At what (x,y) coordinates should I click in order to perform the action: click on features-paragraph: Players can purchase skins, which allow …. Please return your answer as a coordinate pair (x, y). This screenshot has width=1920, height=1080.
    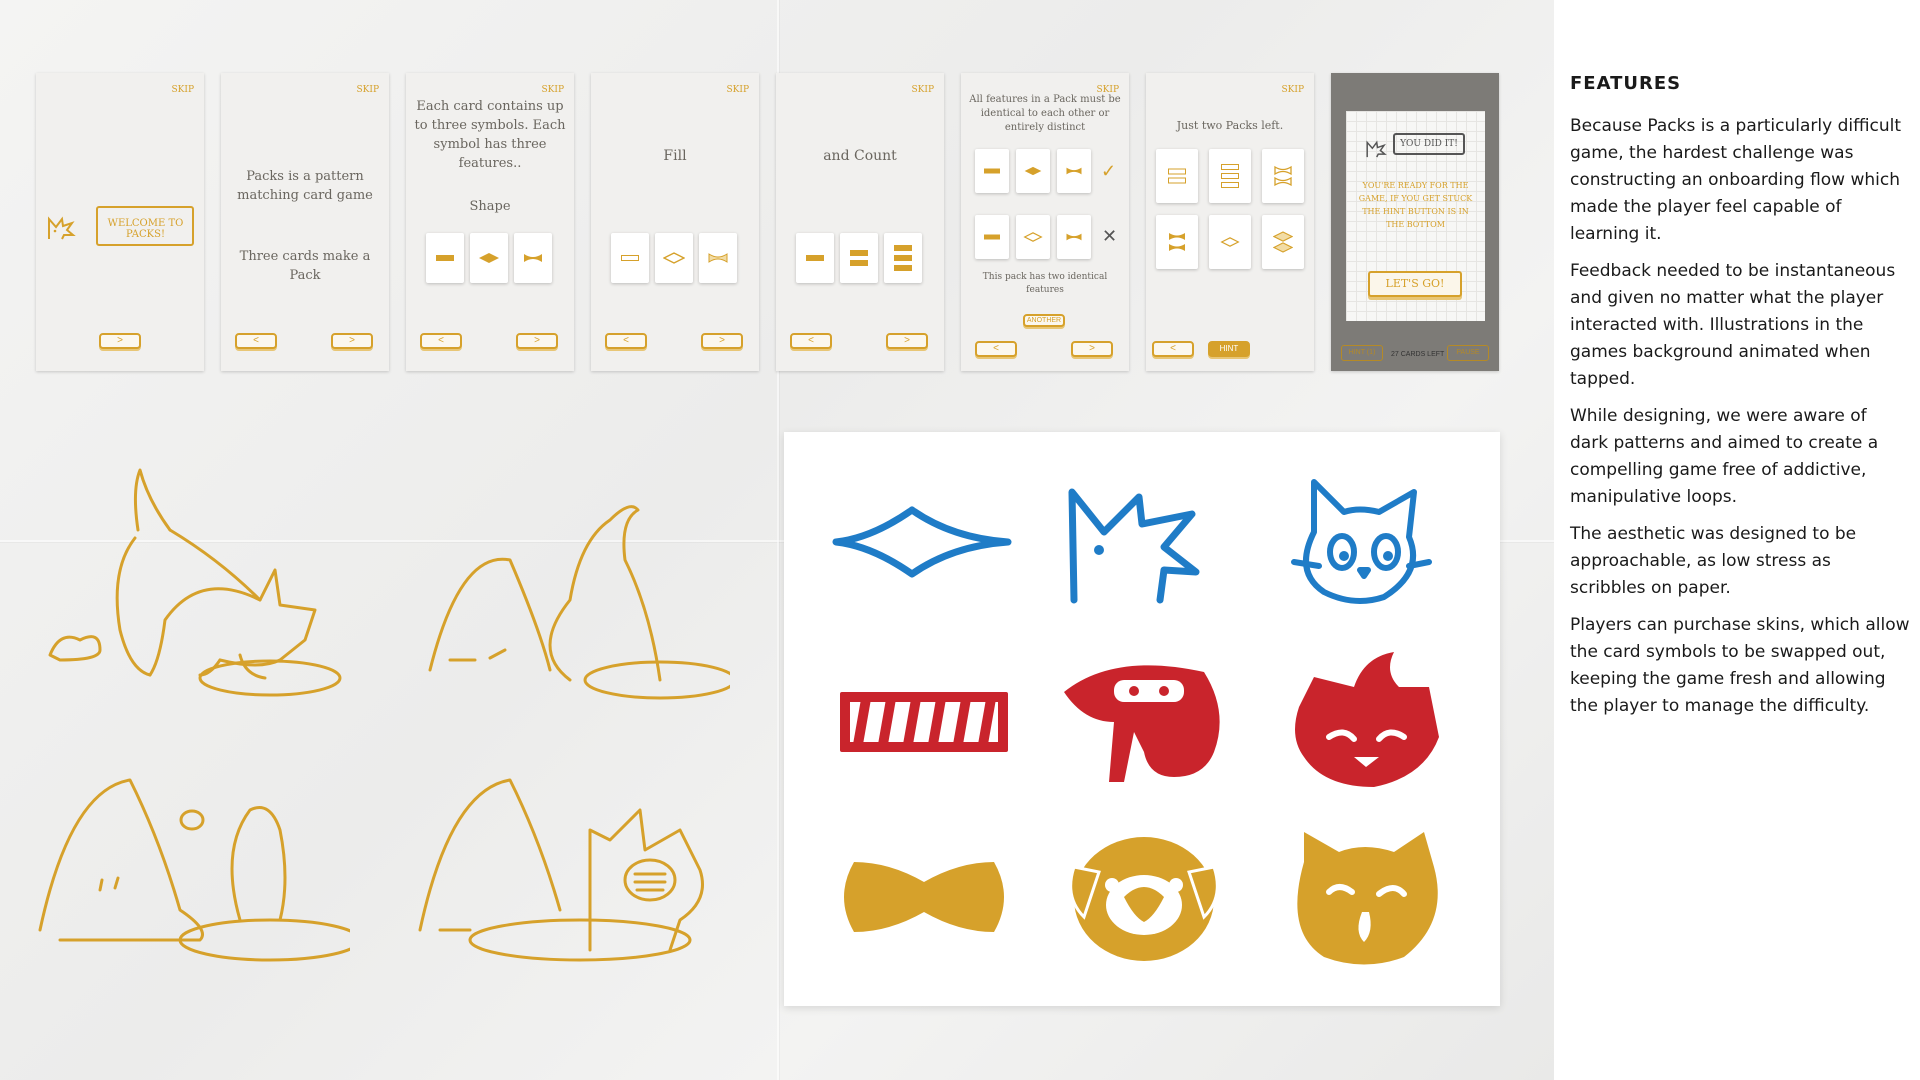
    Looking at the image, I should click on (1740, 665).